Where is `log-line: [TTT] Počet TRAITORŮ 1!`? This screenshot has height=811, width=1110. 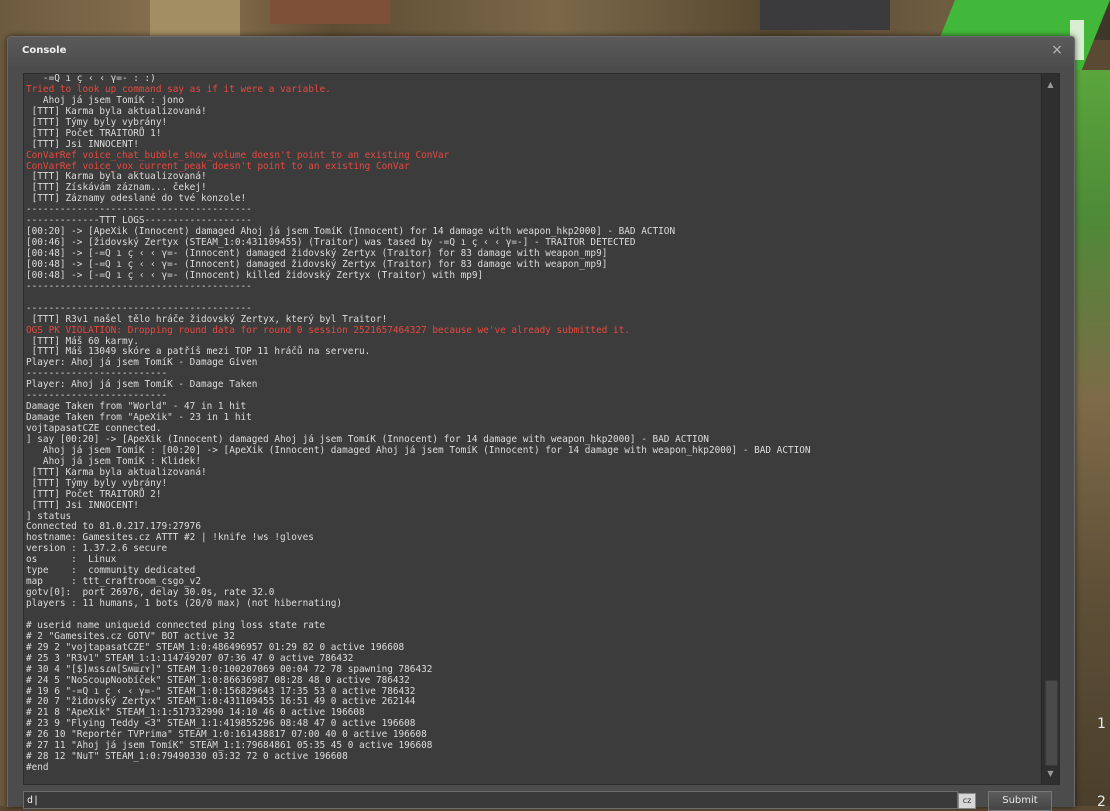 log-line: [TTT] Počet TRAITORŮ 1! is located at coordinates (94, 133).